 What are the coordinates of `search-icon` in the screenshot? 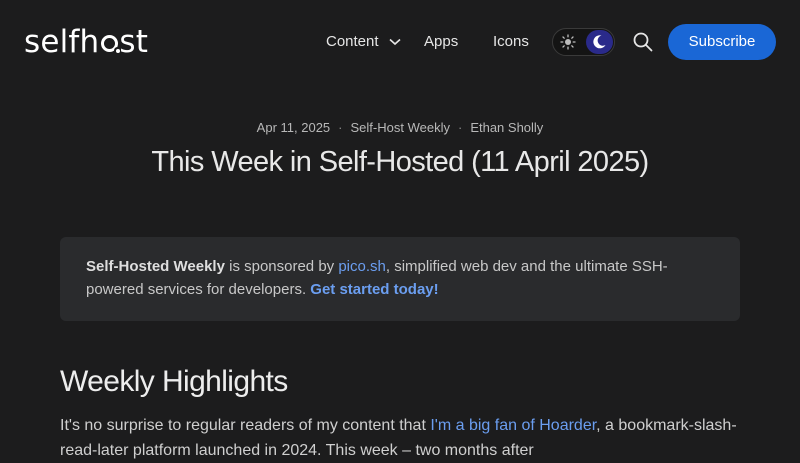 It's located at (643, 42).